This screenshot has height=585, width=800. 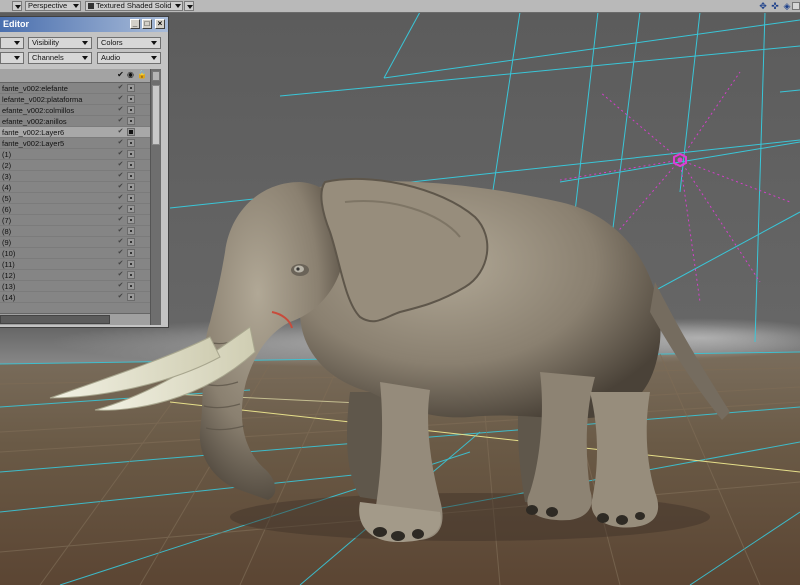 What do you see at coordinates (142, 75) in the screenshot?
I see `lock-icon: 🔒` at bounding box center [142, 75].